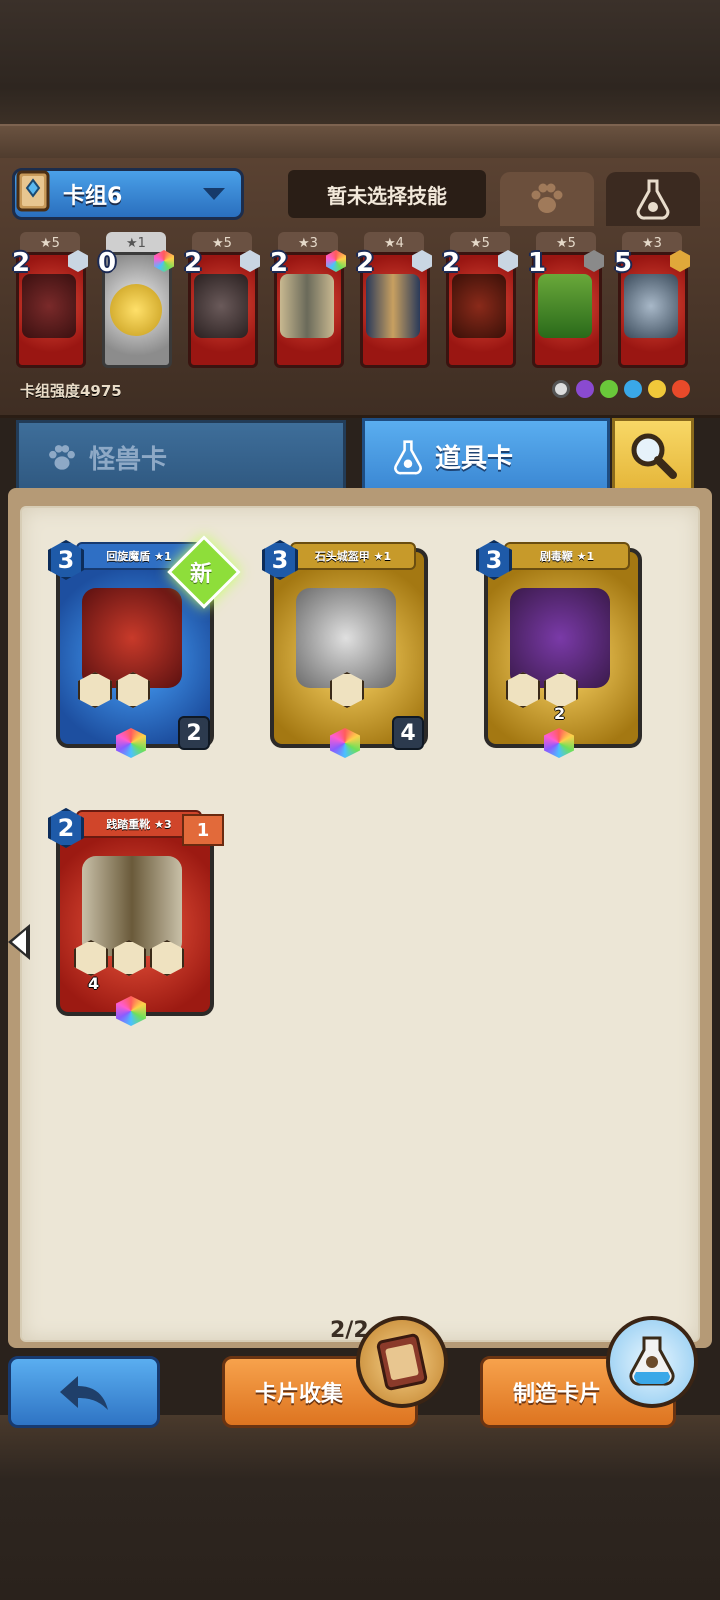 Image resolution: width=720 pixels, height=1600 pixels. What do you see at coordinates (95, 690) in the screenshot?
I see `eye-skill-icon` at bounding box center [95, 690].